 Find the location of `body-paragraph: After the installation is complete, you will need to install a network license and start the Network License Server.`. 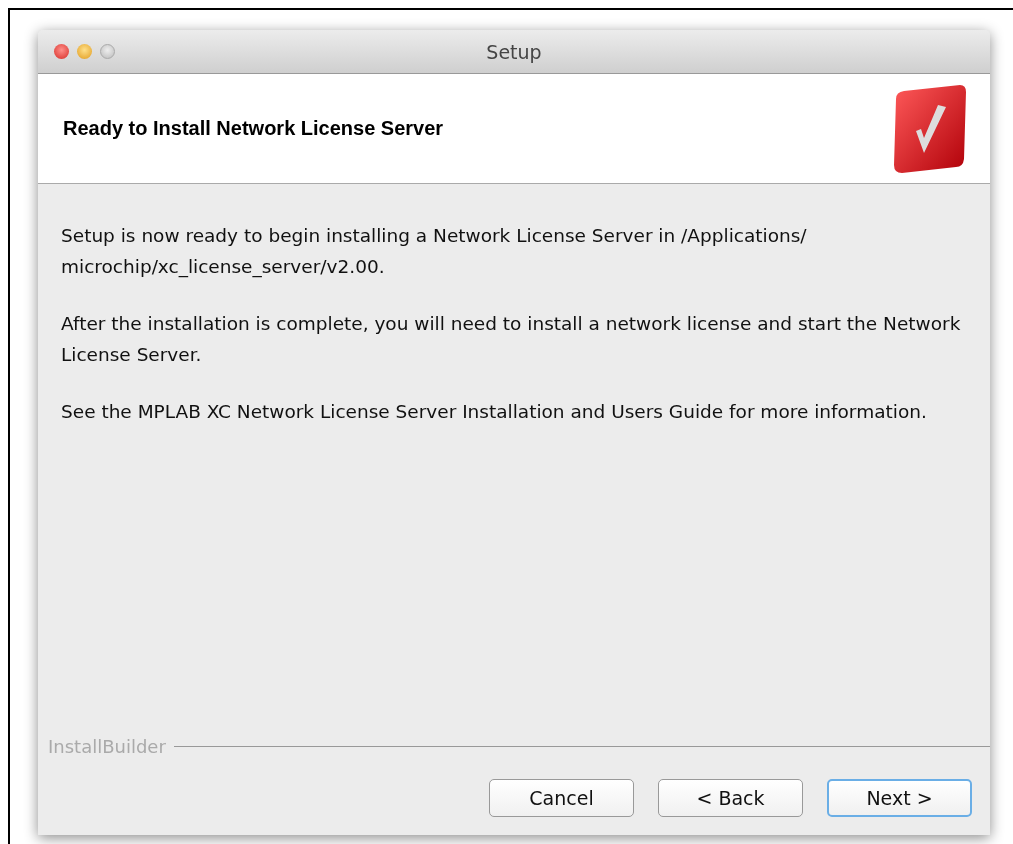

body-paragraph: After the installation is complete, you will need to install a network license and start the Network License Server. is located at coordinates (511, 339).